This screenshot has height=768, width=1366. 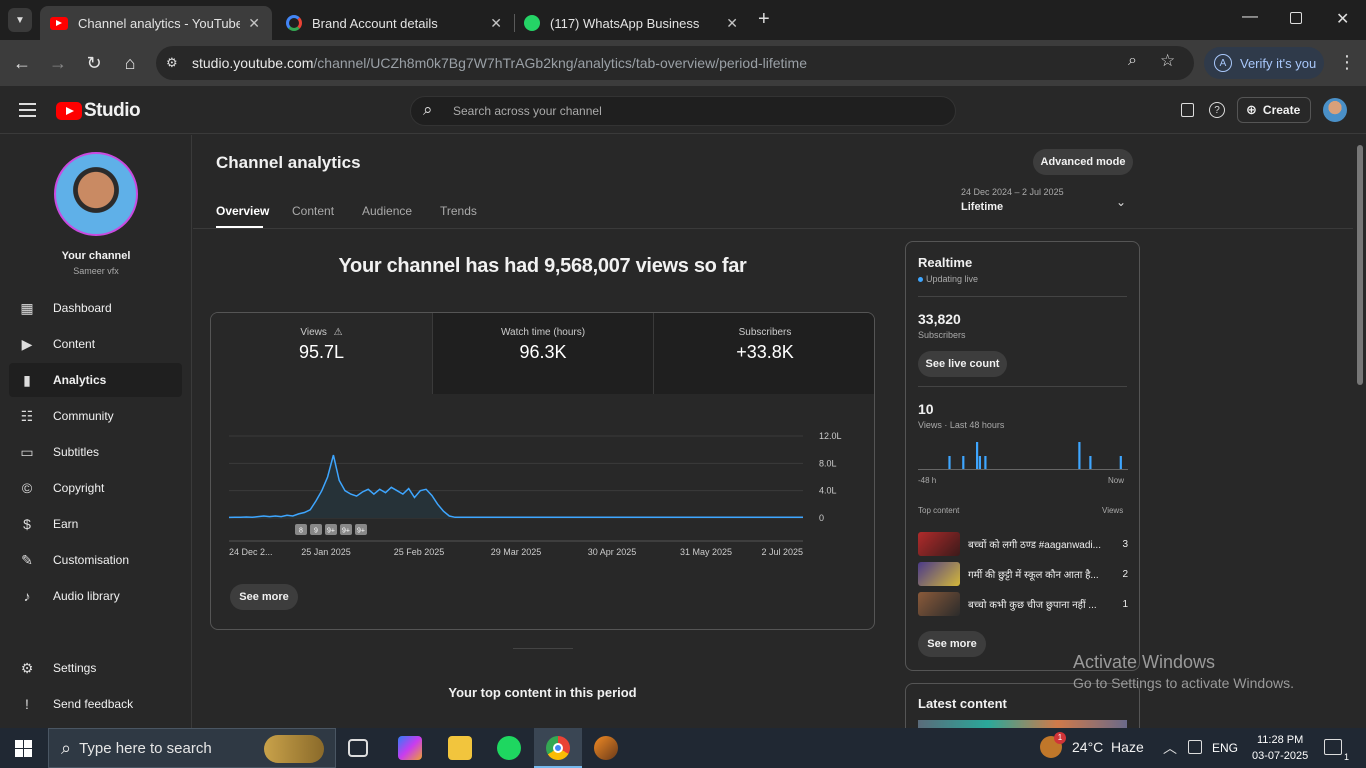 What do you see at coordinates (764, 19) in the screenshot?
I see `new-tab-button: +` at bounding box center [764, 19].